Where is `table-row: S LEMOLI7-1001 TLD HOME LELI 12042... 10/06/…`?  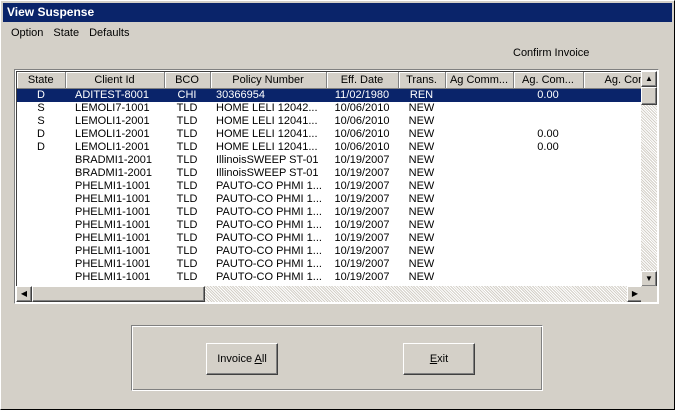
table-row: S LEMOLI7-1001 TLD HOME LELI 12042... 10/06/… is located at coordinates (330, 108).